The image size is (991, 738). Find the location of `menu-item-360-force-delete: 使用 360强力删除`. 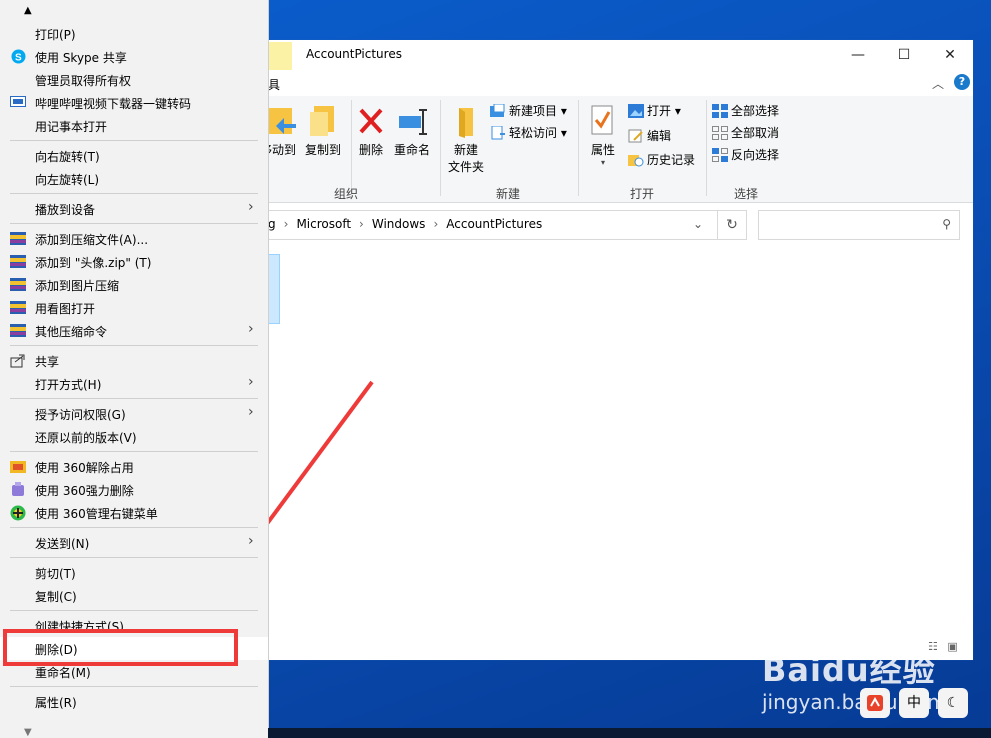

menu-item-360-force-delete: 使用 360强力删除 is located at coordinates (134, 489).